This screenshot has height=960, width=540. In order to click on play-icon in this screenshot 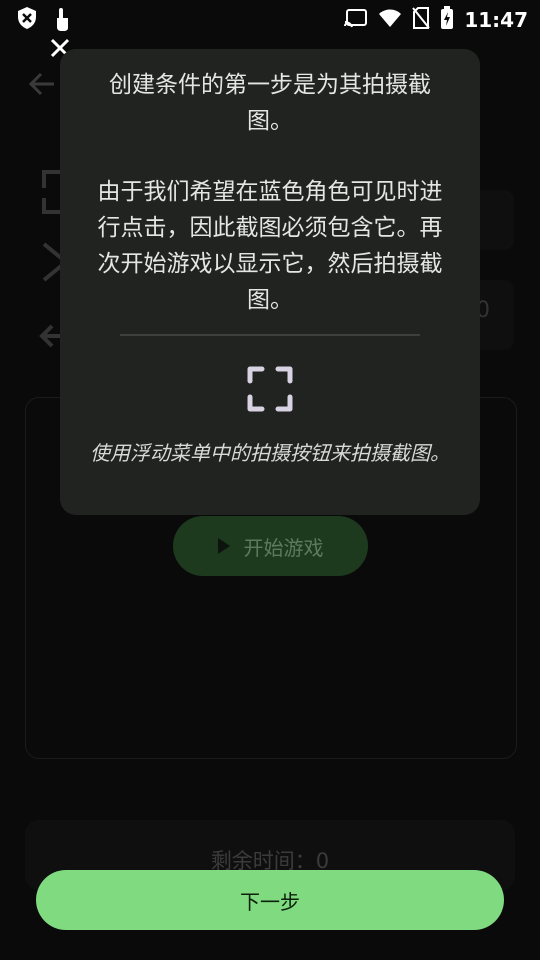, I will do `click(223, 546)`.